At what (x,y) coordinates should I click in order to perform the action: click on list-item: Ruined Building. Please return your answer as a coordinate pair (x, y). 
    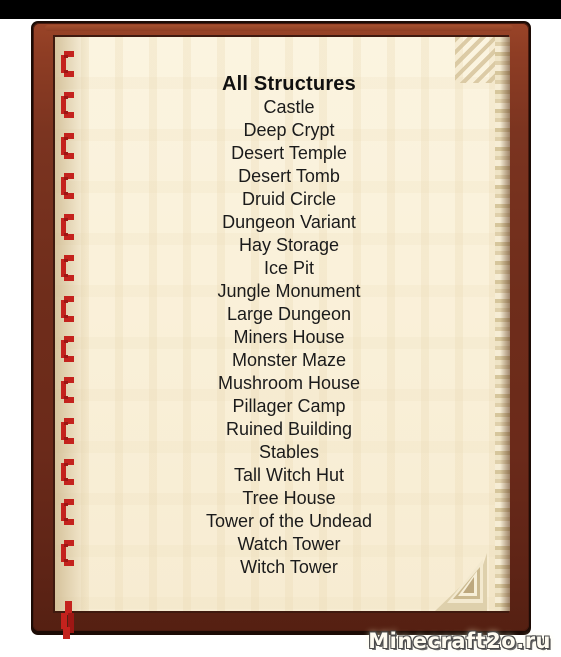
    Looking at the image, I should click on (289, 429).